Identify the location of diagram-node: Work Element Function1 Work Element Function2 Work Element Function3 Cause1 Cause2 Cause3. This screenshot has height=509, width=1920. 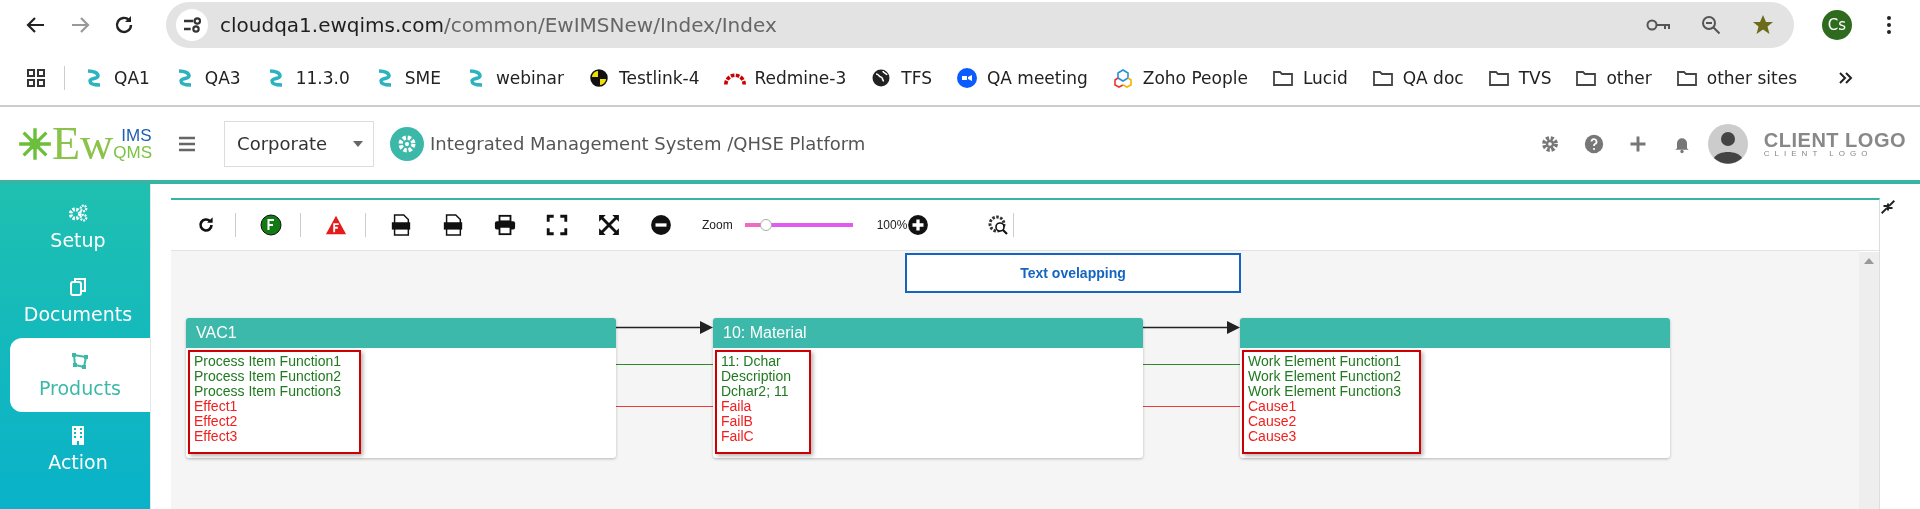
(1455, 388).